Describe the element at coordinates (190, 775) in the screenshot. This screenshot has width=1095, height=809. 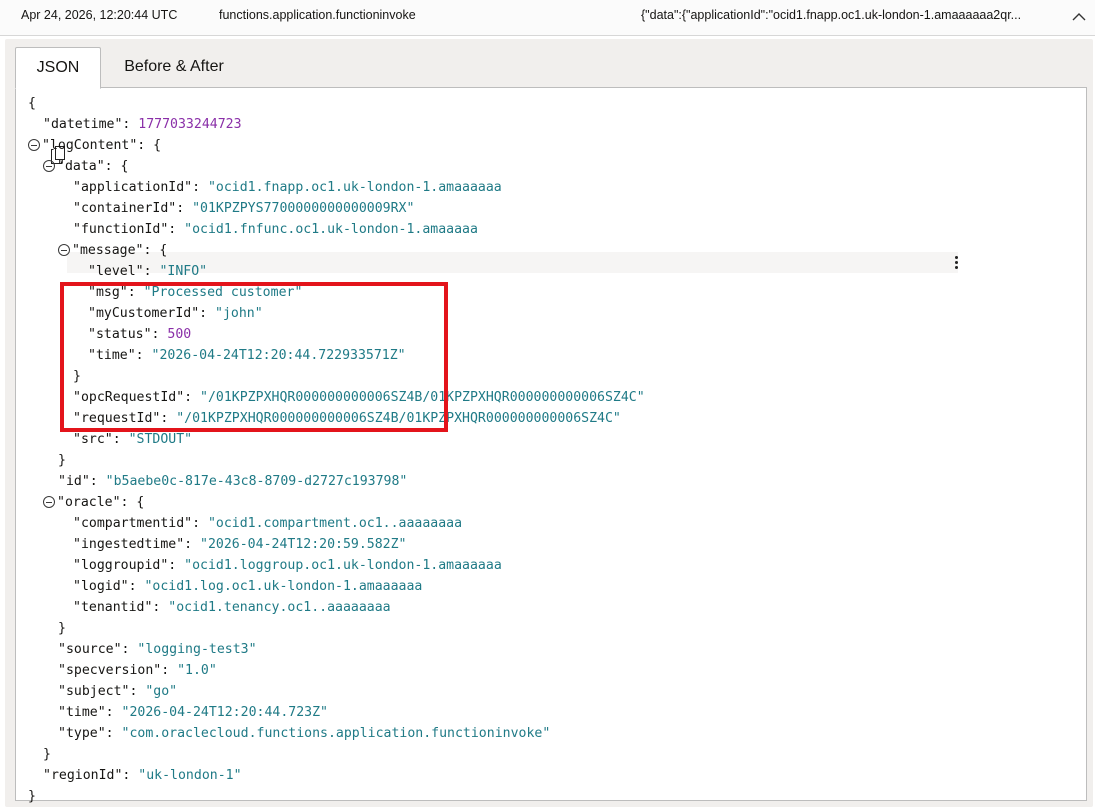
I see `json-string-value: "uk-london-1"` at that location.